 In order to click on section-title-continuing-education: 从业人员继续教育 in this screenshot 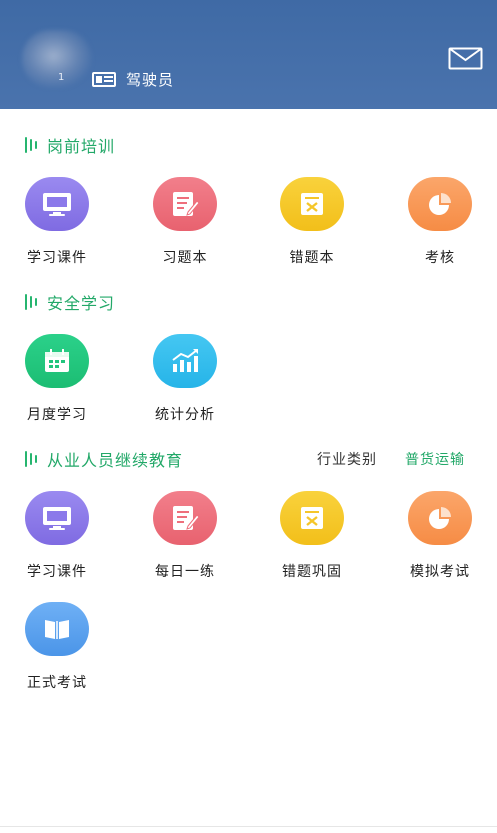, I will do `click(104, 459)`.